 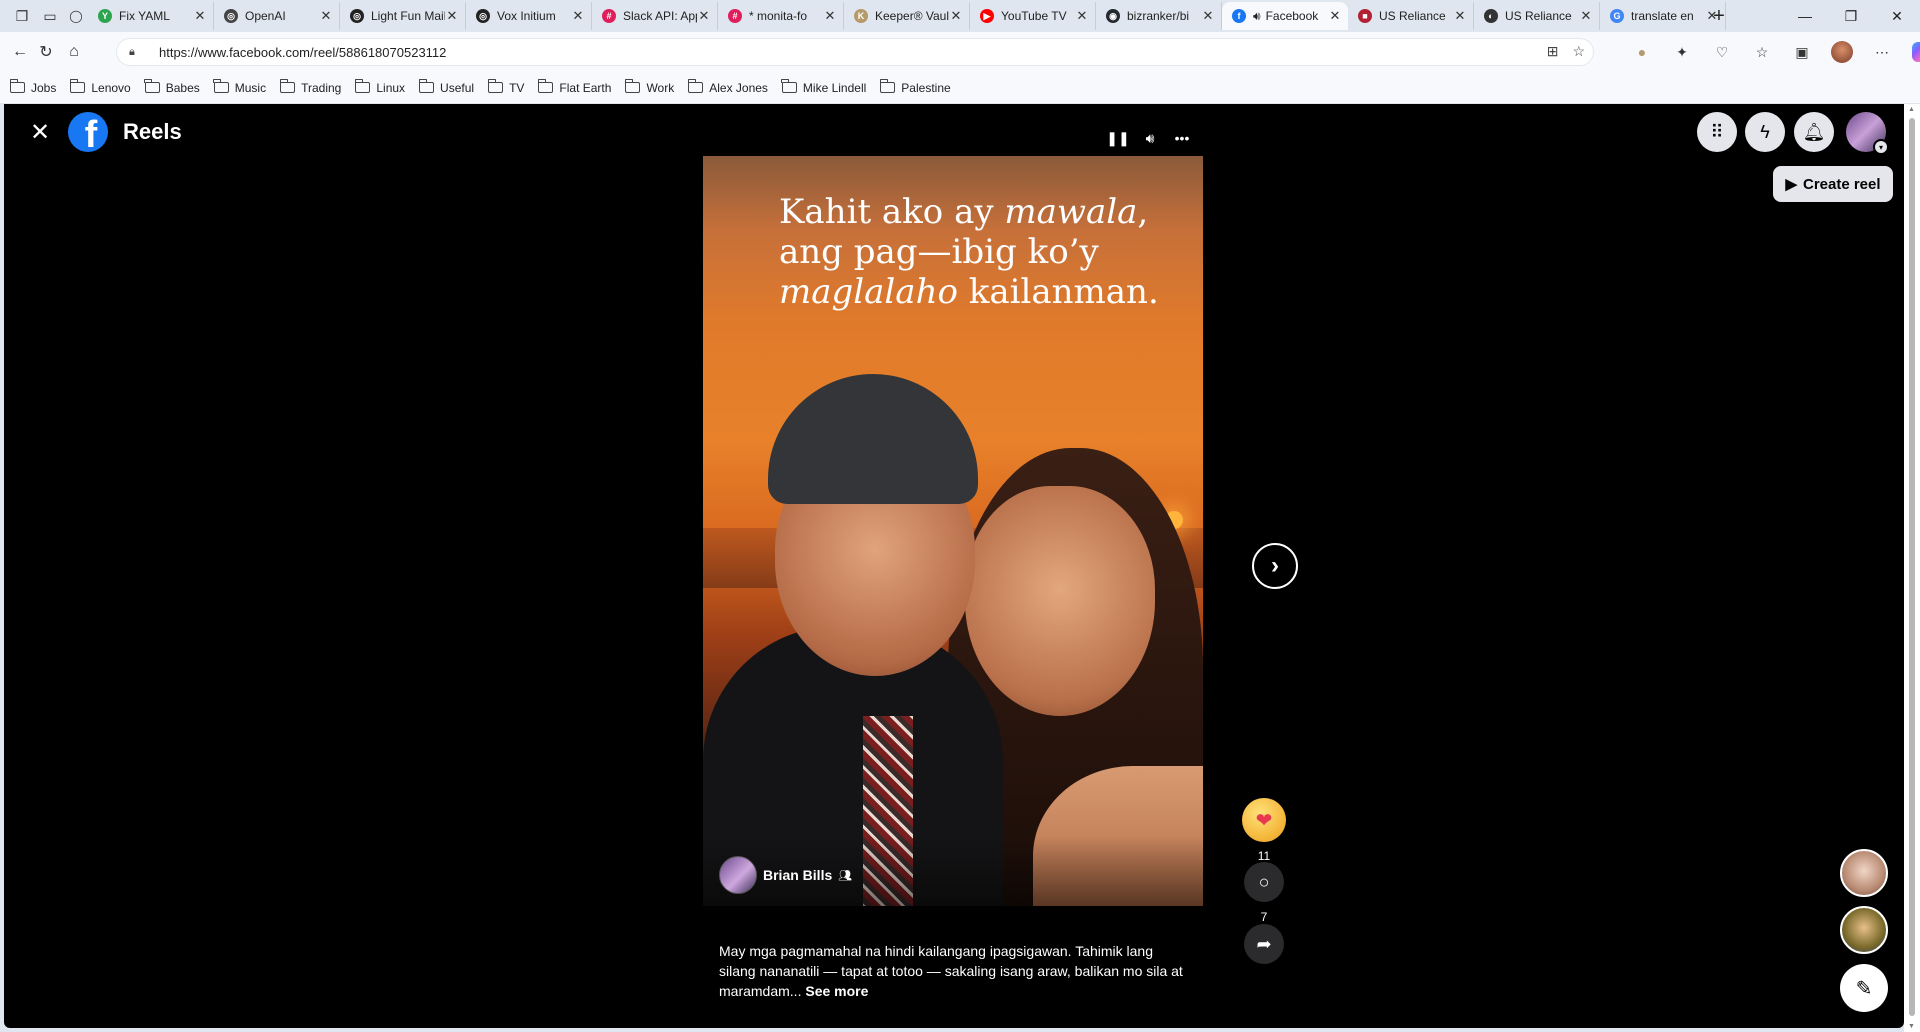 What do you see at coordinates (1762, 52) in the screenshot?
I see `favorites-icon: ☆` at bounding box center [1762, 52].